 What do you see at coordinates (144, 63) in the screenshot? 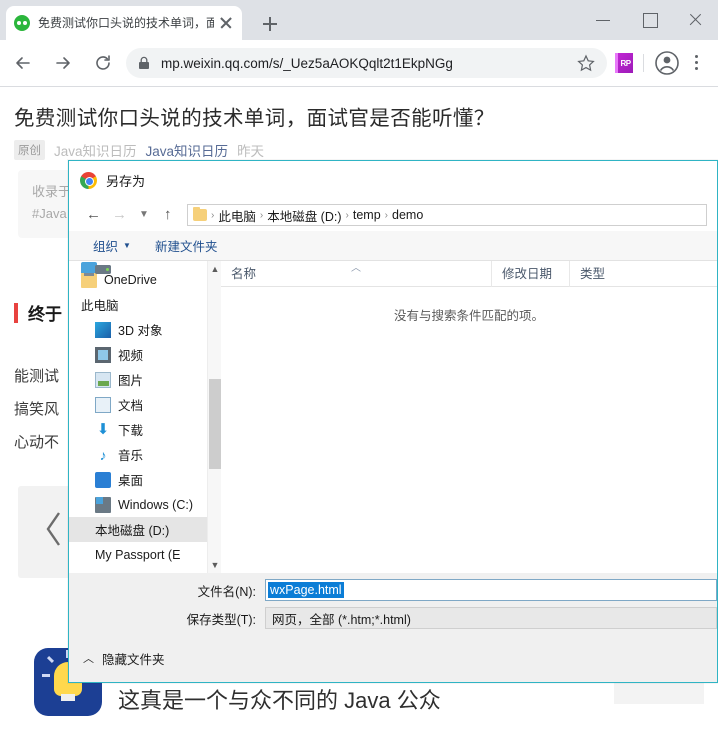
I see `lock-icon` at bounding box center [144, 63].